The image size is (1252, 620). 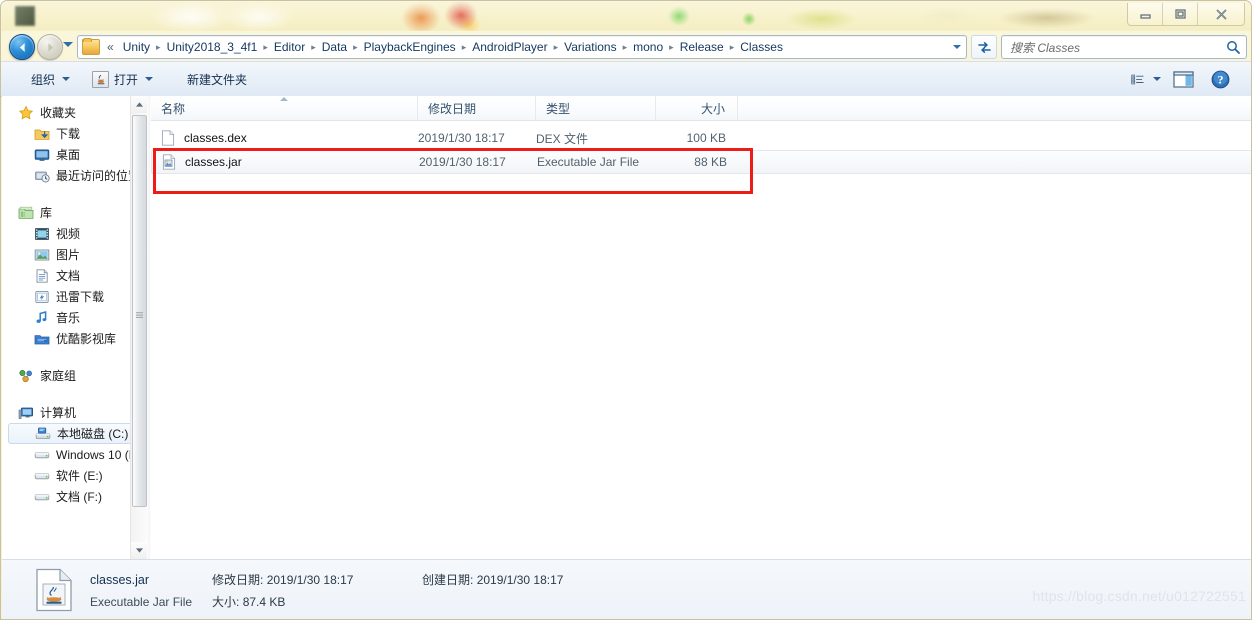 I want to click on sidebar-item-videos: 视频, so click(x=74, y=233).